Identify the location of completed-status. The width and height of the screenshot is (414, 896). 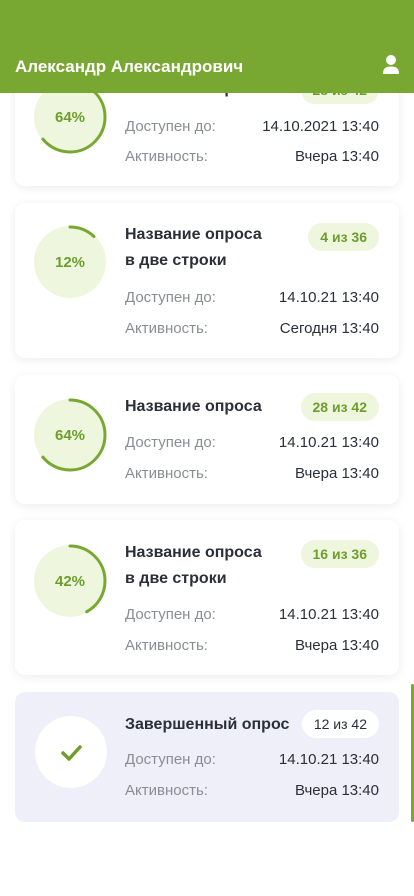
(71, 752).